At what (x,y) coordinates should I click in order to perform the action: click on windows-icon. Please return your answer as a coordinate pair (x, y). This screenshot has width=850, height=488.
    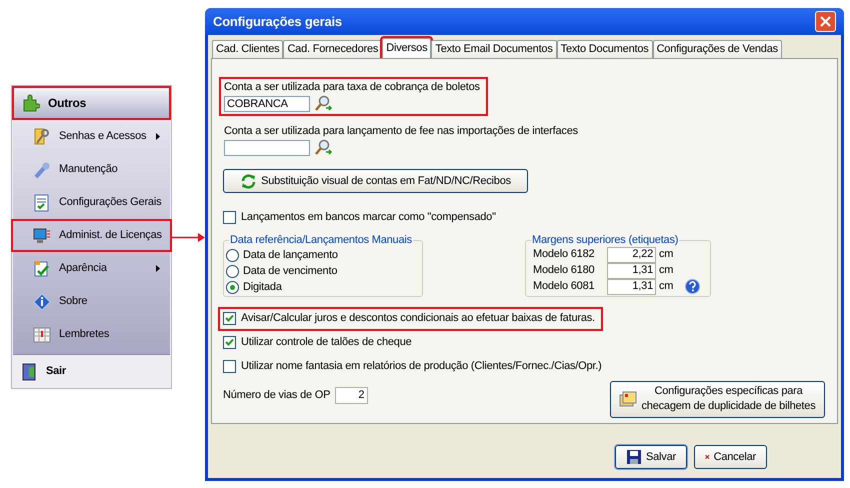
    Looking at the image, I should click on (628, 399).